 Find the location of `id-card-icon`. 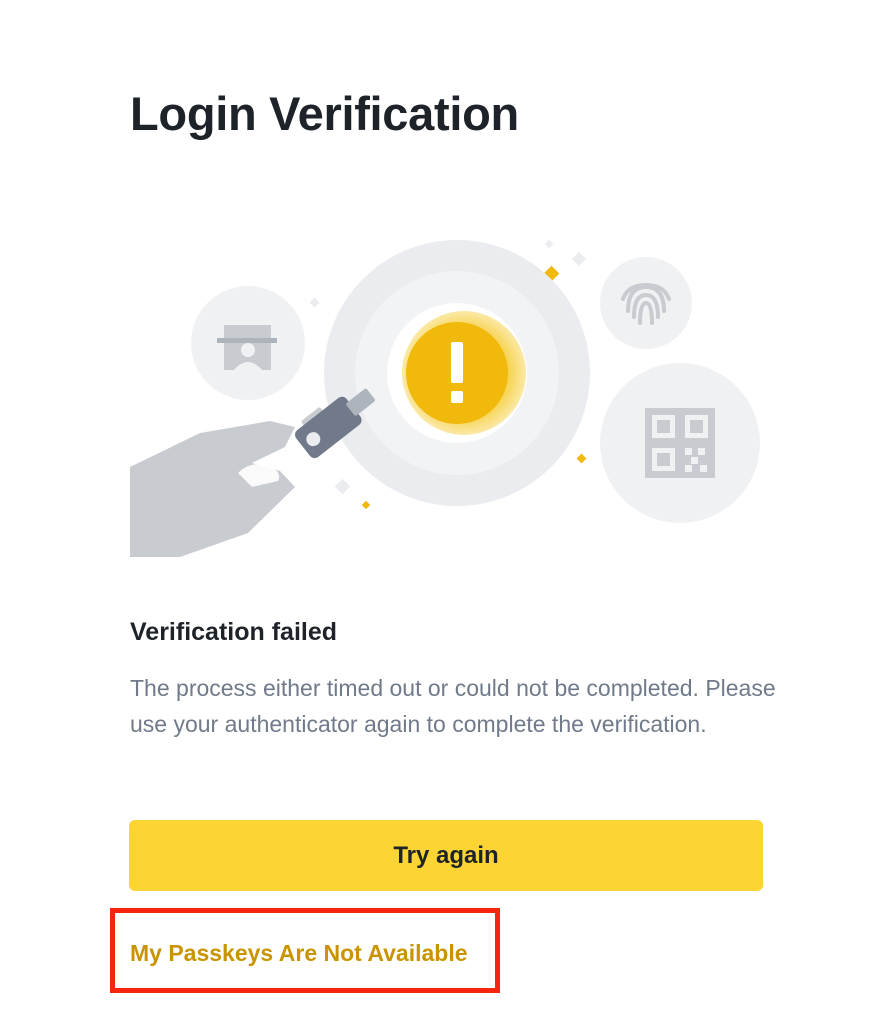

id-card-icon is located at coordinates (248, 343).